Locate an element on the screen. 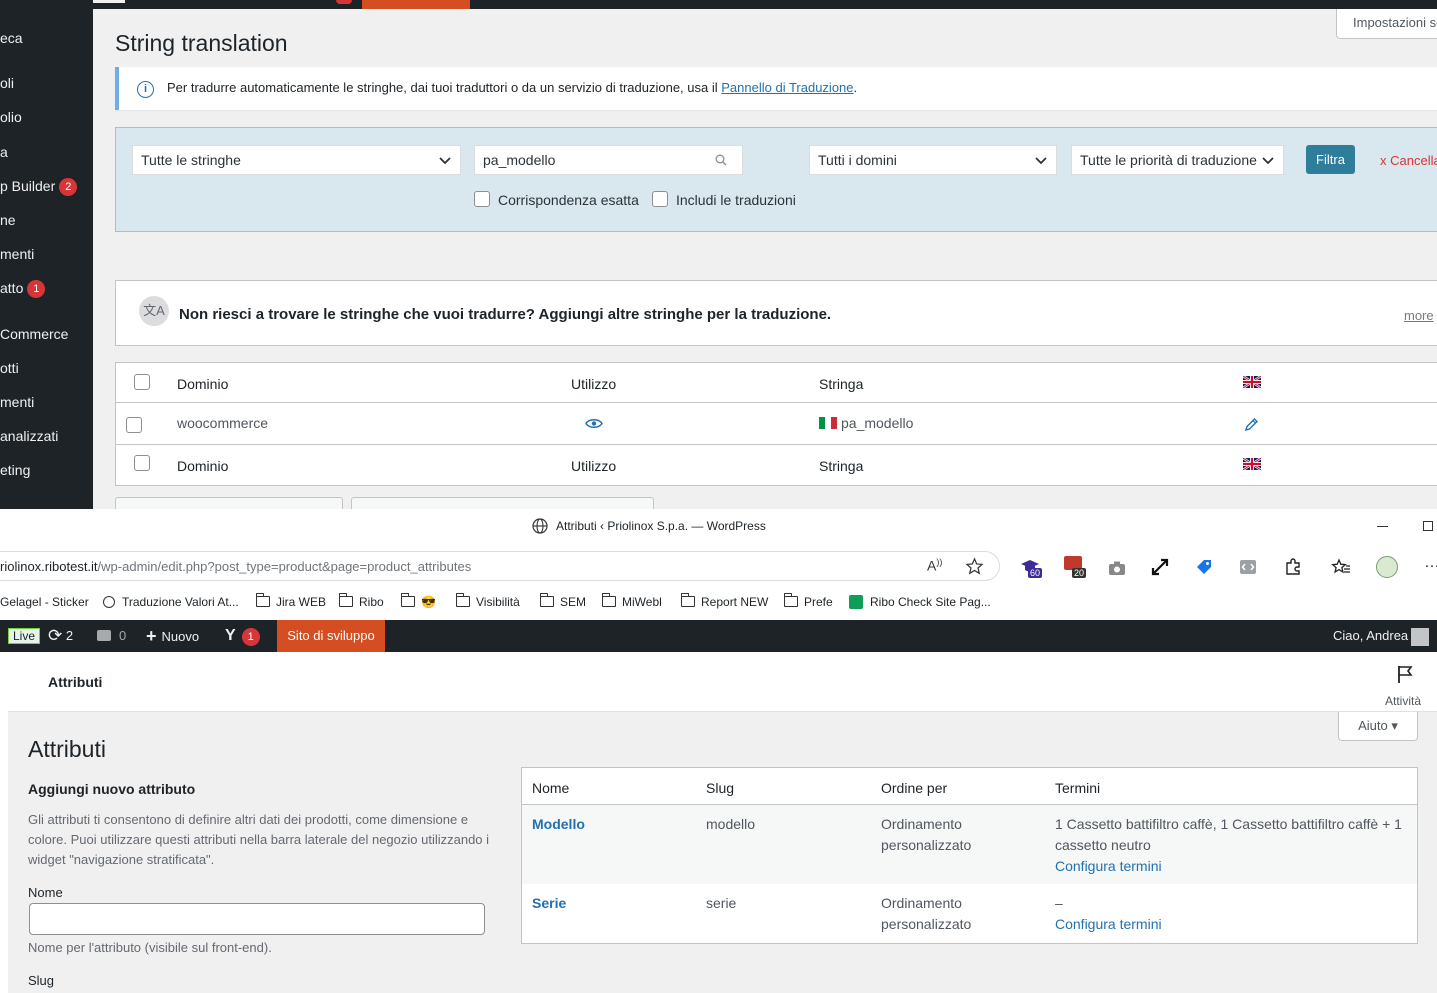  column-usage: Utilizzo is located at coordinates (594, 466).